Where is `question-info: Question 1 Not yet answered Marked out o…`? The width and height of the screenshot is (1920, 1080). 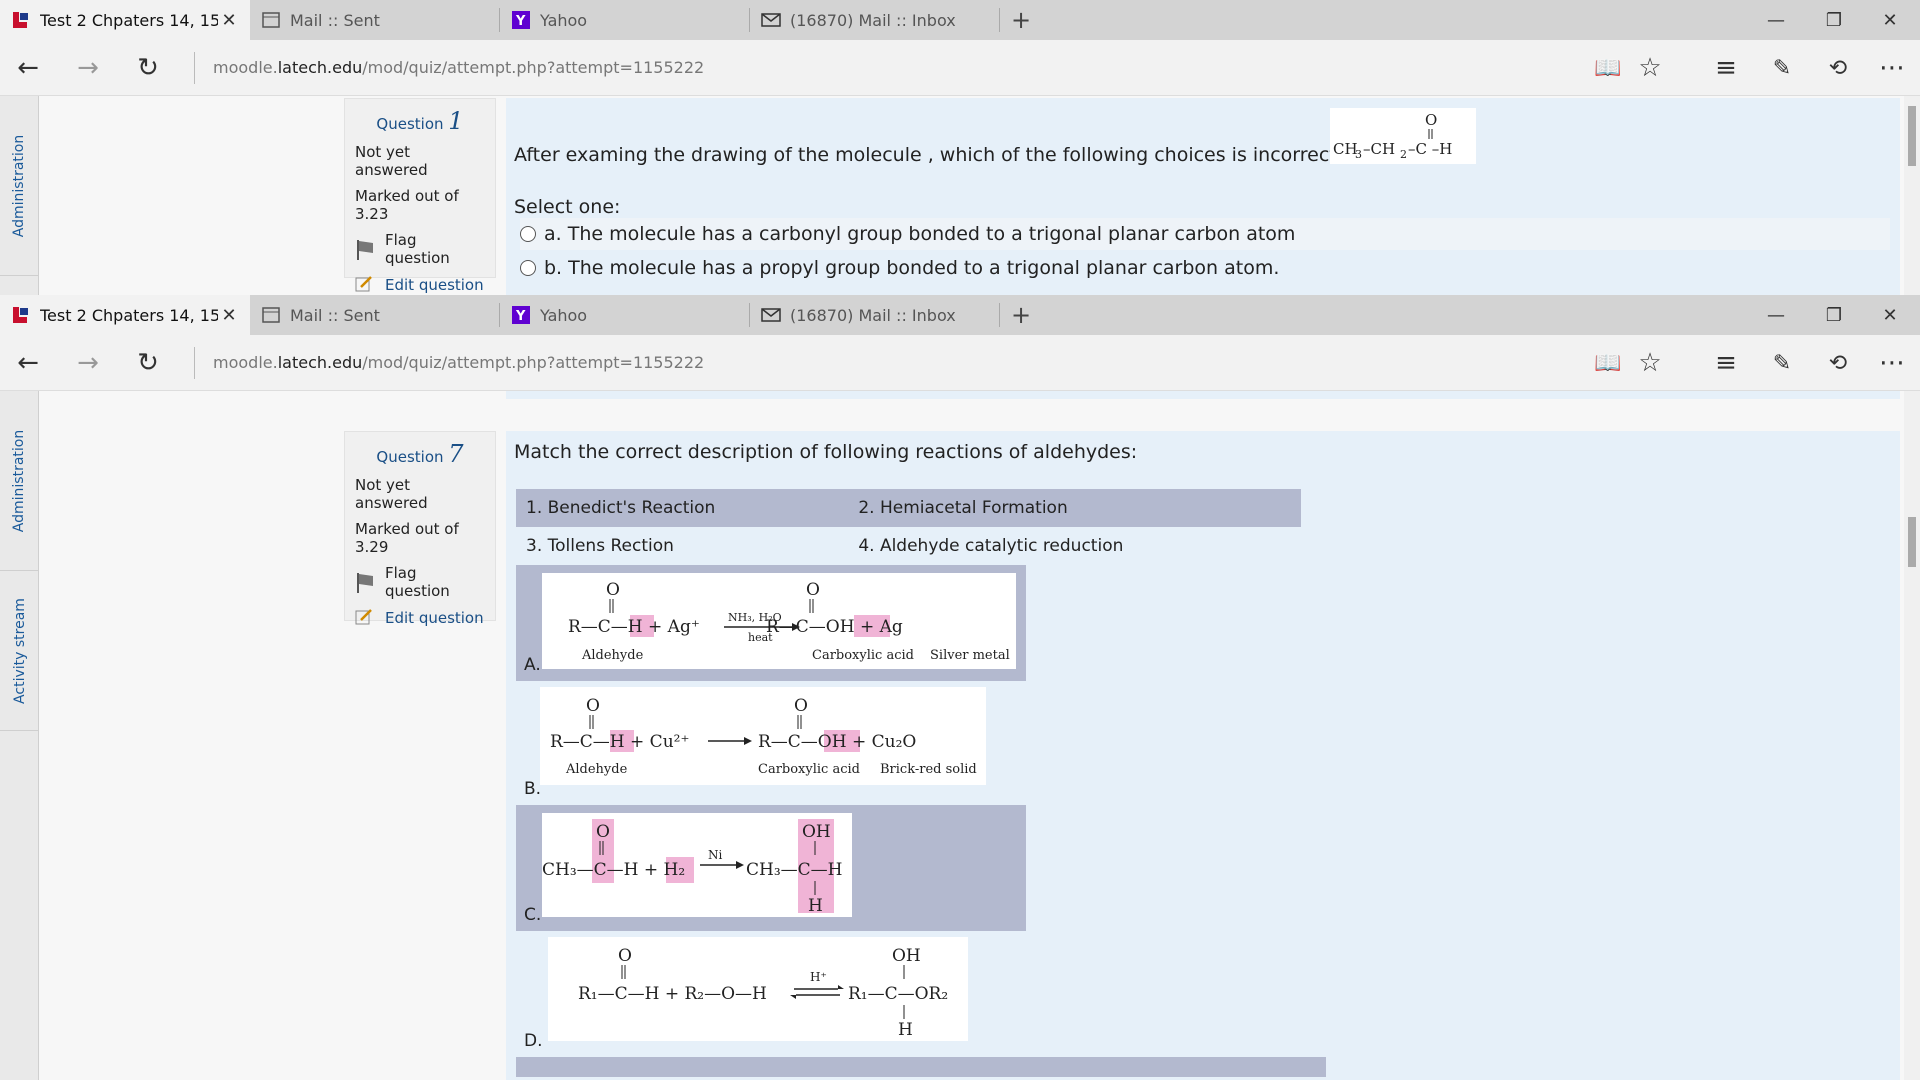
question-info: Question 1 Not yet answered Marked out o… is located at coordinates (420, 196).